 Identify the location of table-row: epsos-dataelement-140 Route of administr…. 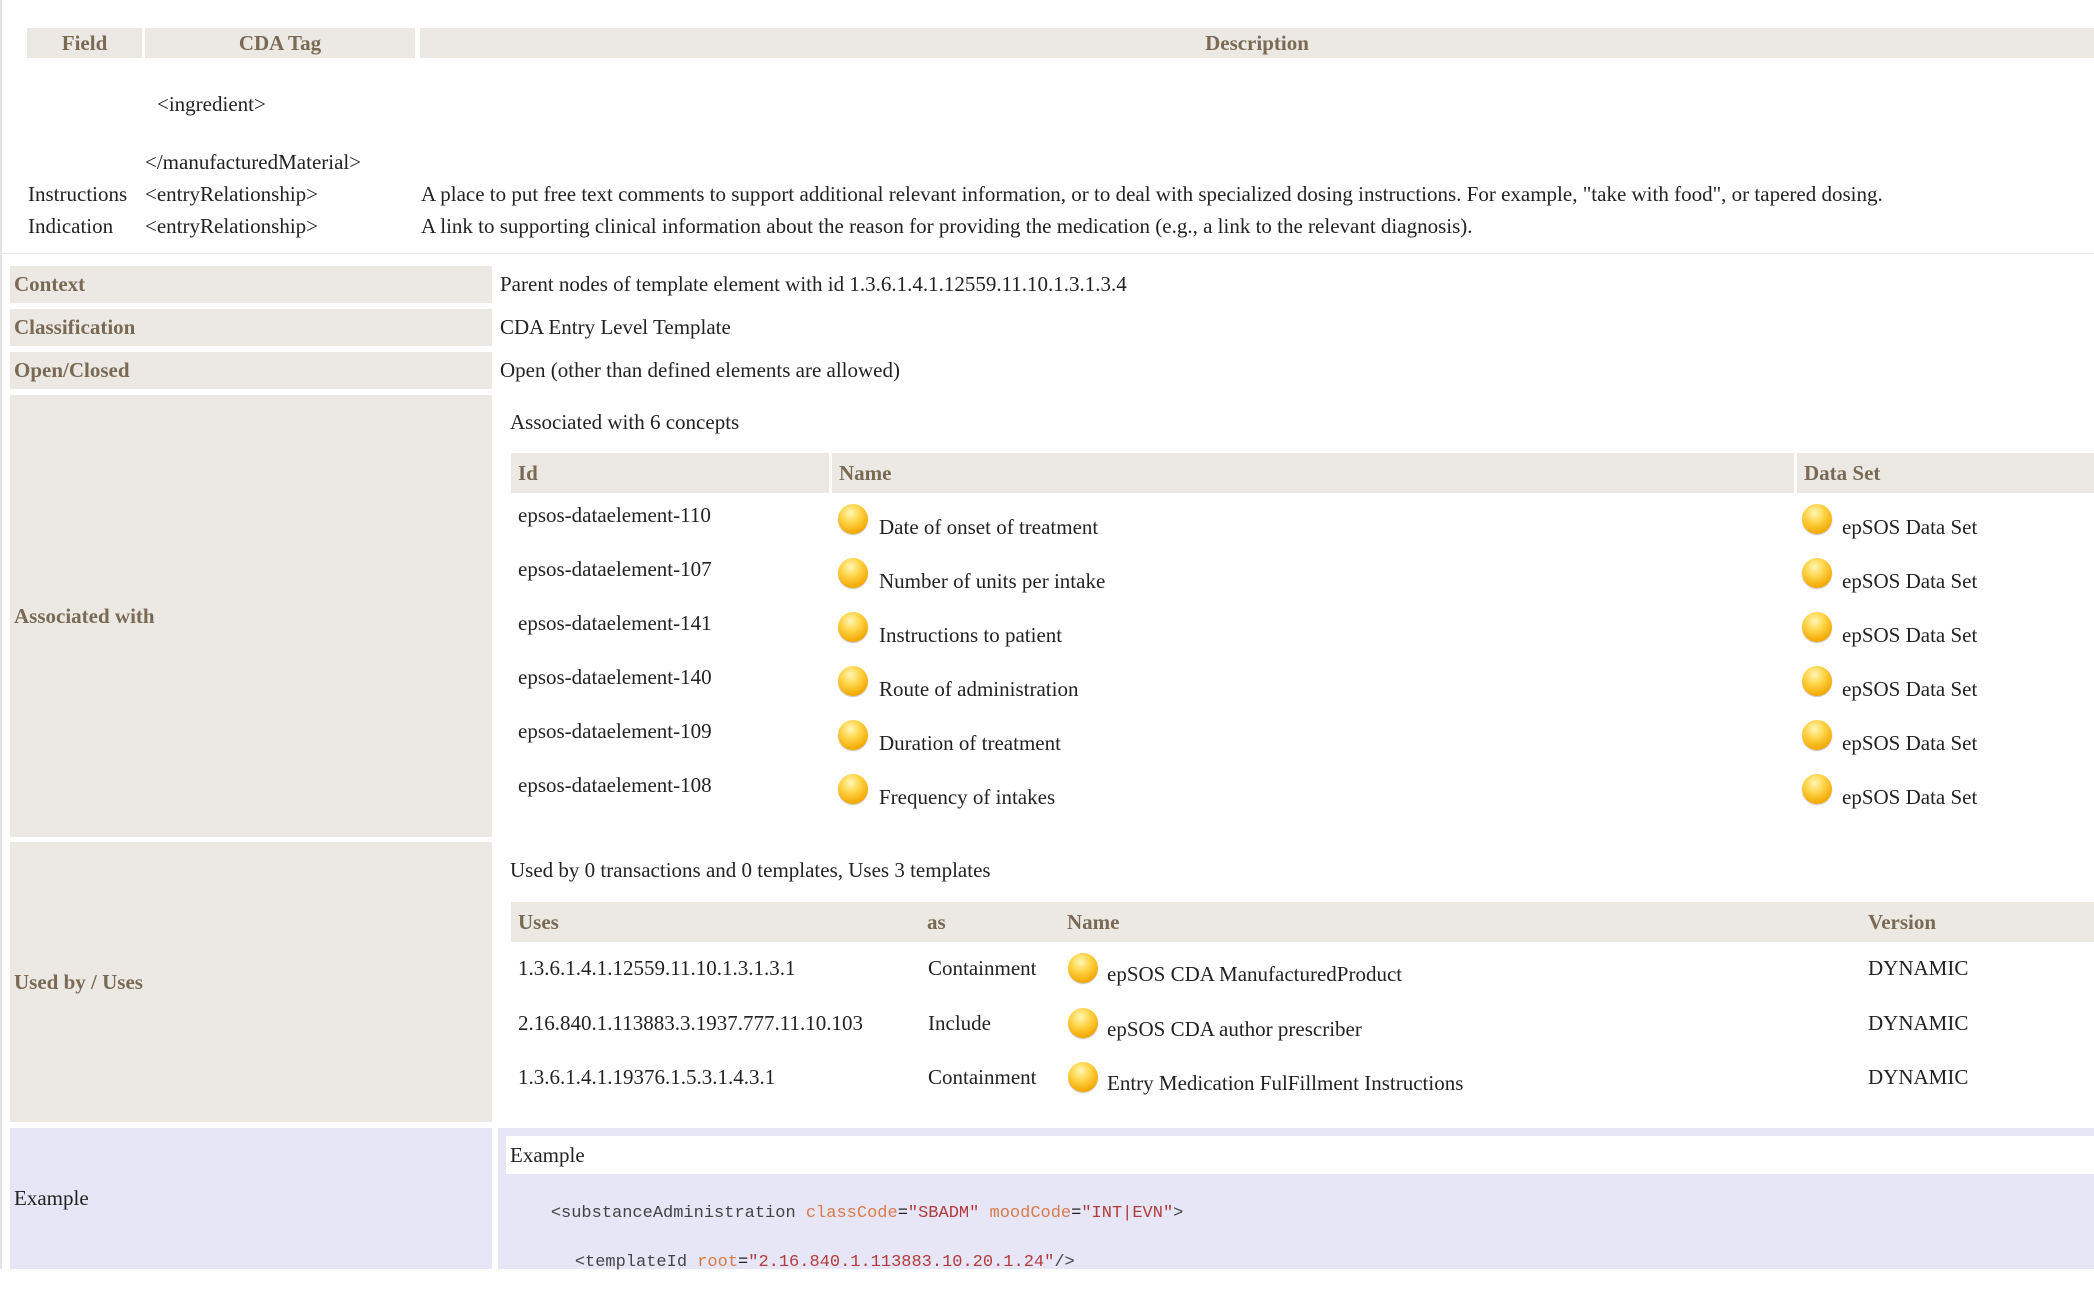
(1302, 689).